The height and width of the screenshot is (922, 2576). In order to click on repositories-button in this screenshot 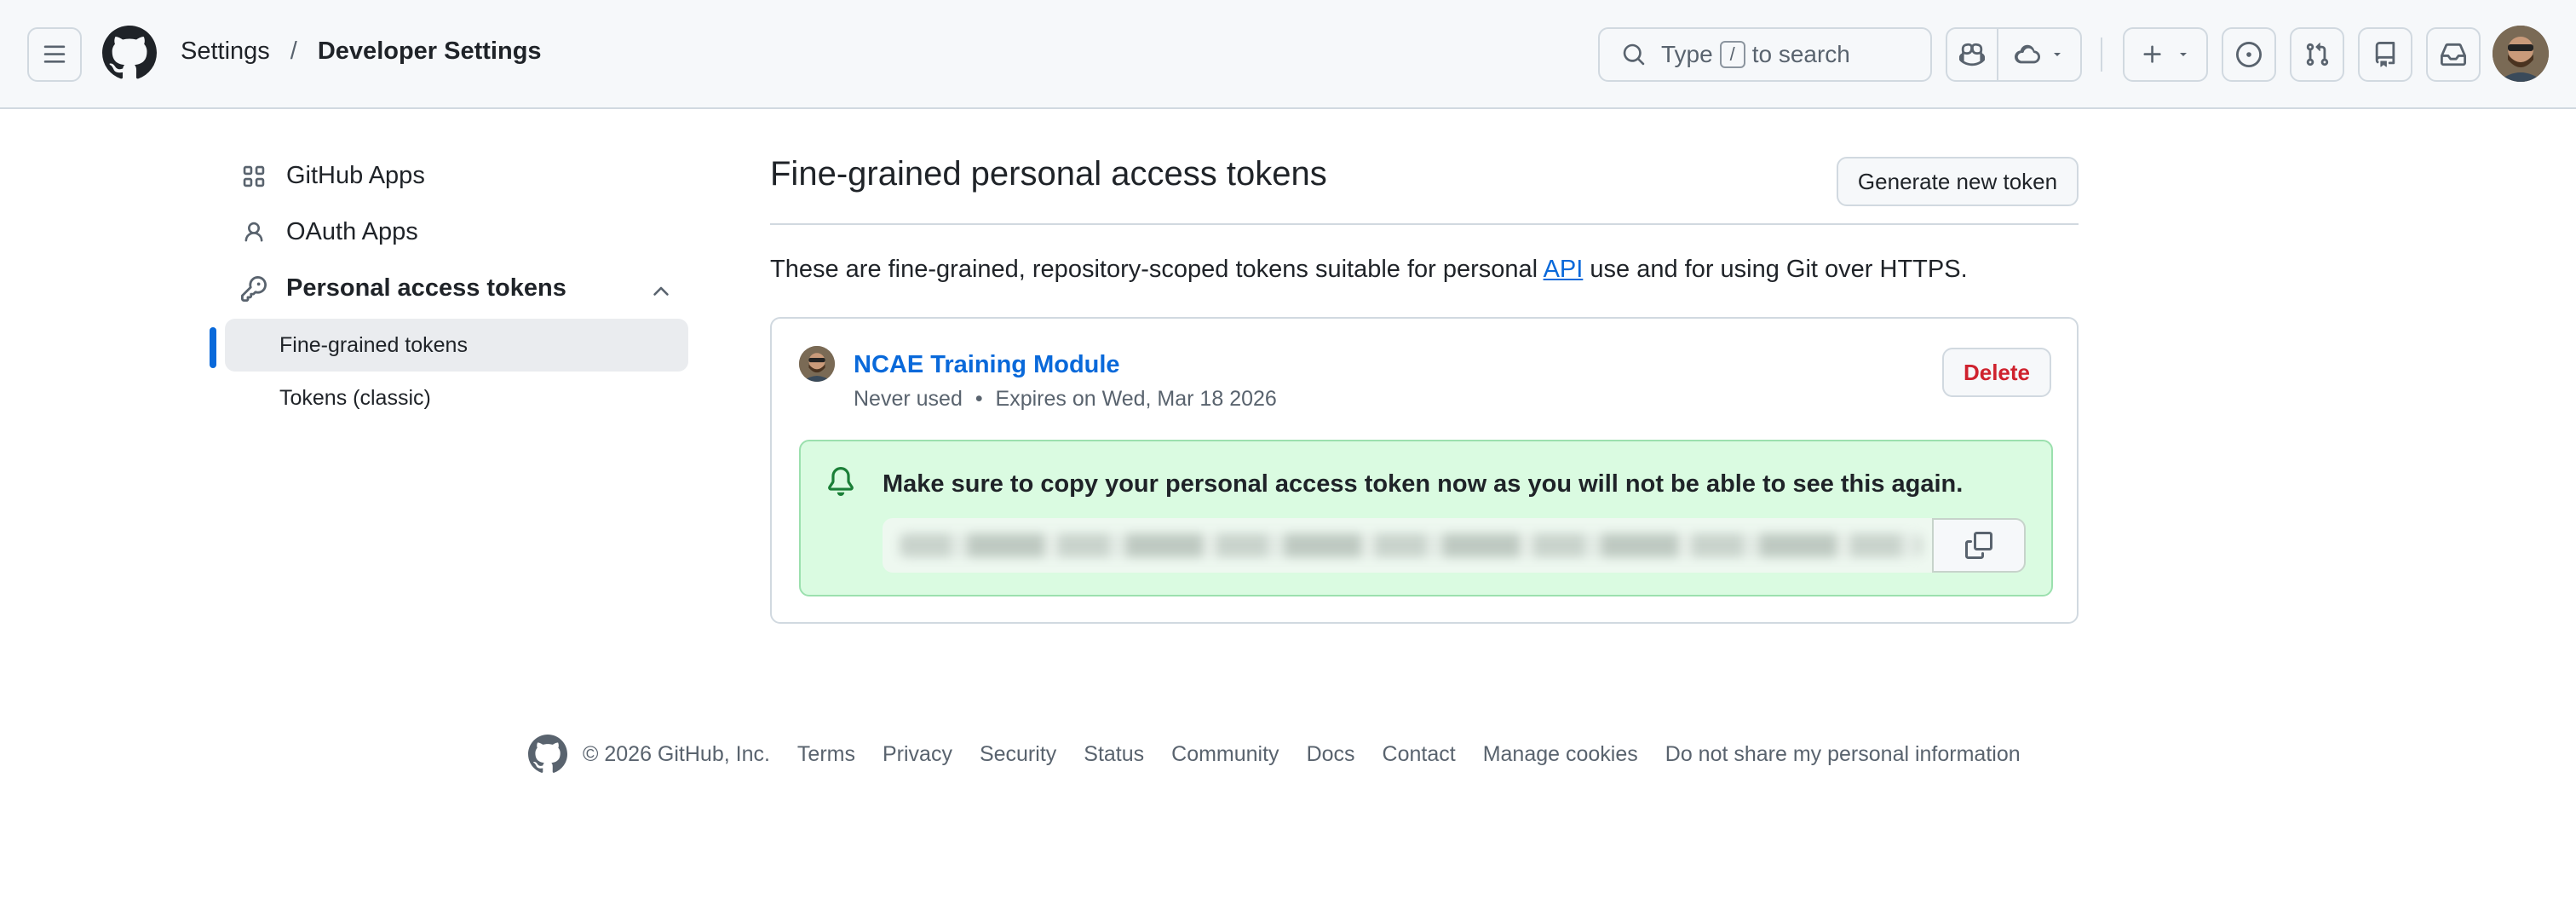, I will do `click(2385, 54)`.